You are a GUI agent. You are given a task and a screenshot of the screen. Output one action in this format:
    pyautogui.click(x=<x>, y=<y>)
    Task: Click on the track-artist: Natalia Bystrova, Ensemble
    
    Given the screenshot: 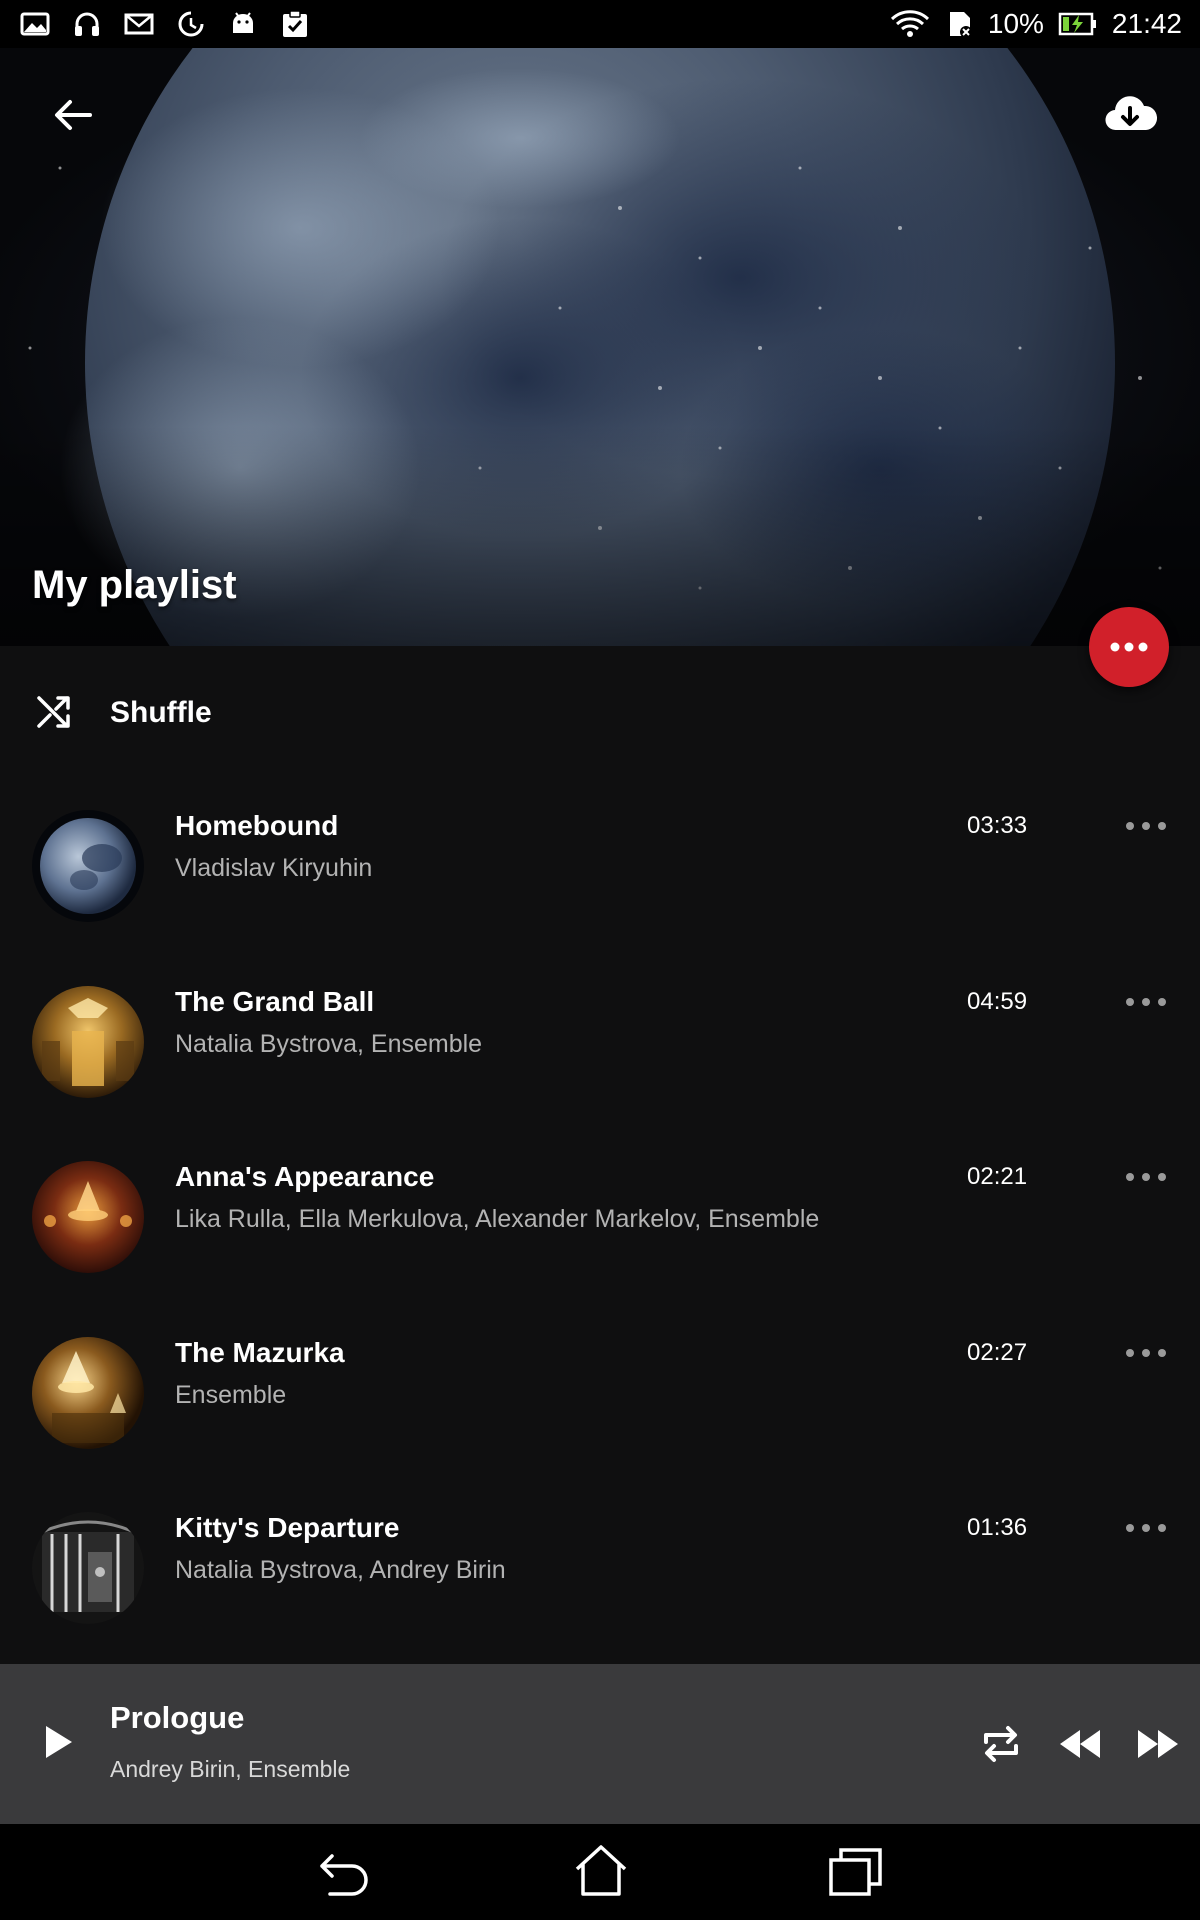 What is the action you would take?
    pyautogui.click(x=329, y=1043)
    